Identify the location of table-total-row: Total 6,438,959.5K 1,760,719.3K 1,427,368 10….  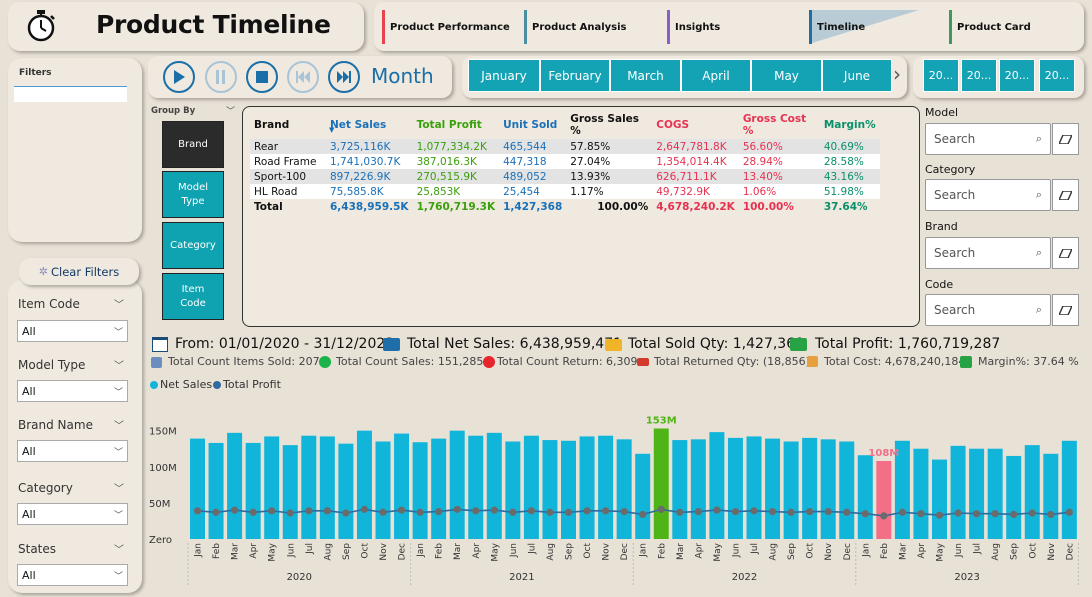
(561, 206).